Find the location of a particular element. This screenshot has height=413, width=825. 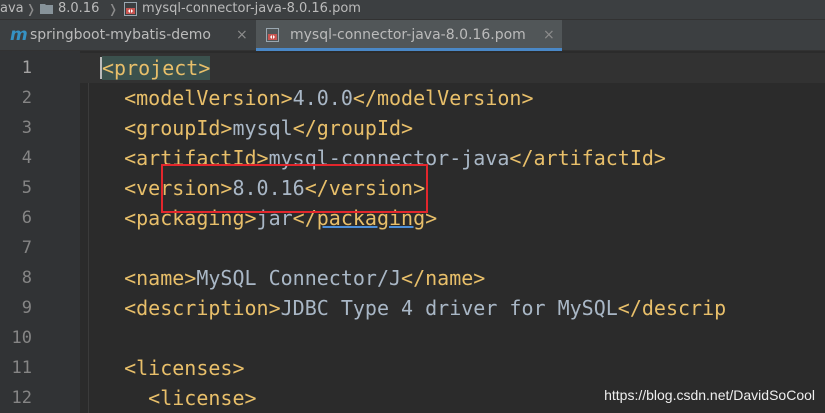

code-tag: </groupId> is located at coordinates (353, 128).